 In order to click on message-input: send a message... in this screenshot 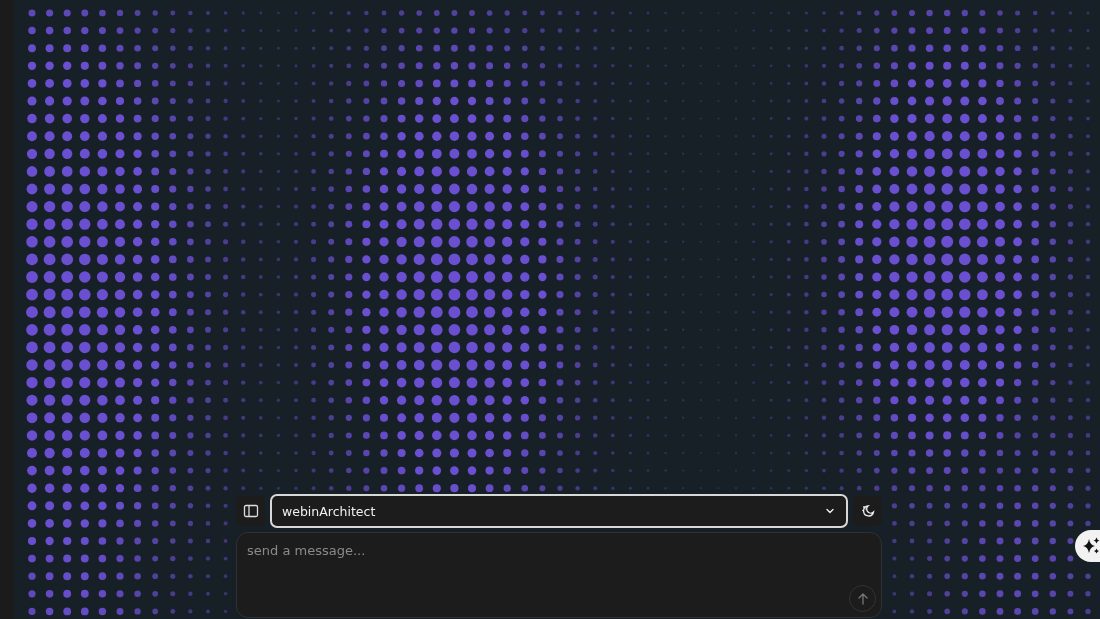, I will do `click(559, 575)`.